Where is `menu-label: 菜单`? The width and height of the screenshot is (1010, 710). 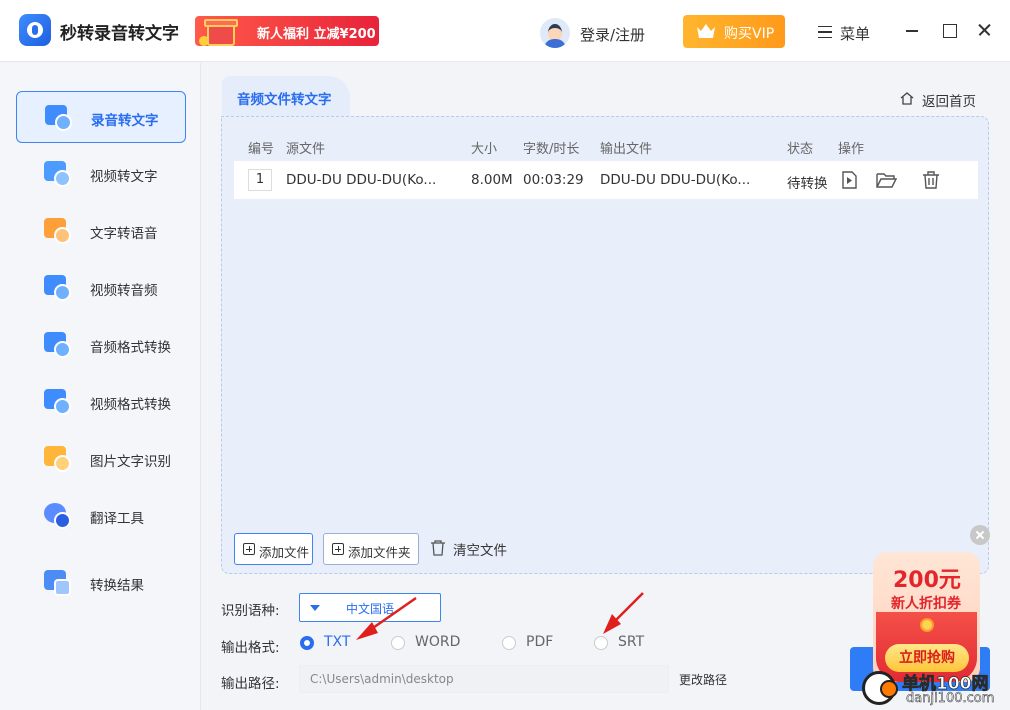 menu-label: 菜单 is located at coordinates (855, 34).